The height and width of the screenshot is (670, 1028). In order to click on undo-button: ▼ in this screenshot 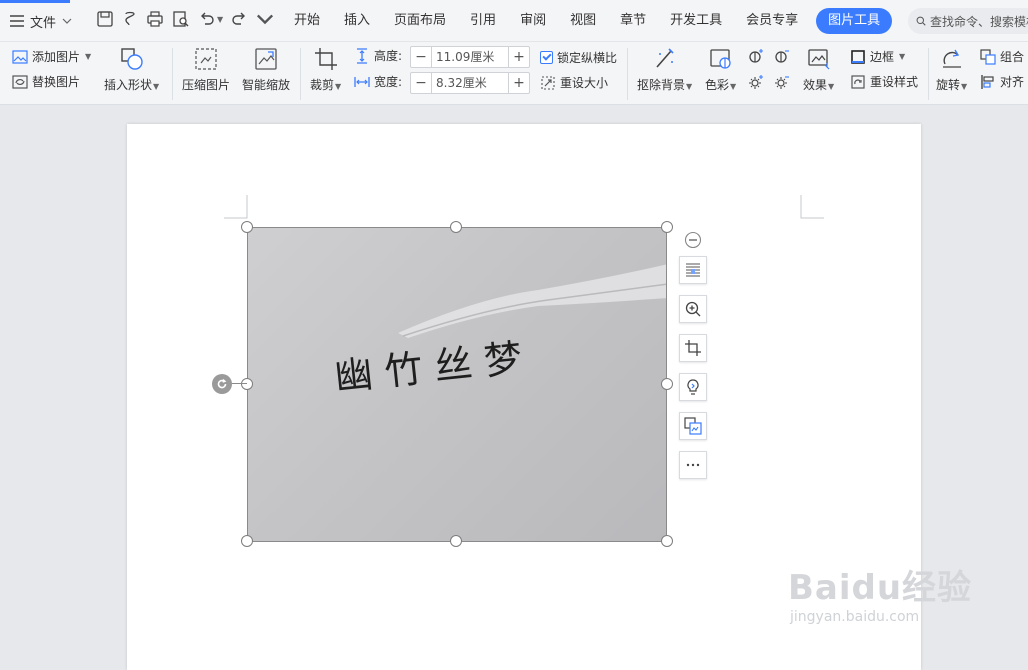, I will do `click(210, 19)`.